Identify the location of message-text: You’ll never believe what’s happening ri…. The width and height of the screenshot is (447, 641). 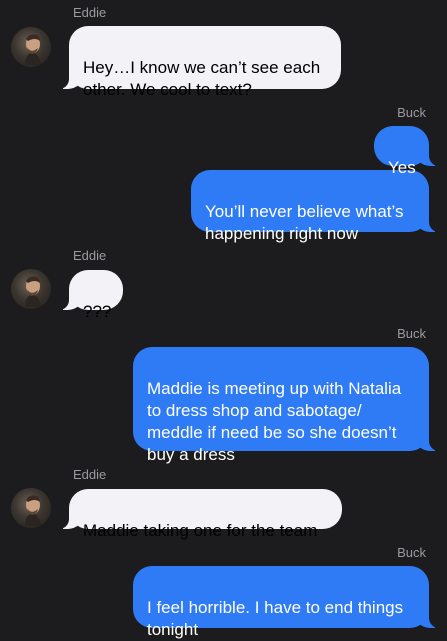
(304, 222).